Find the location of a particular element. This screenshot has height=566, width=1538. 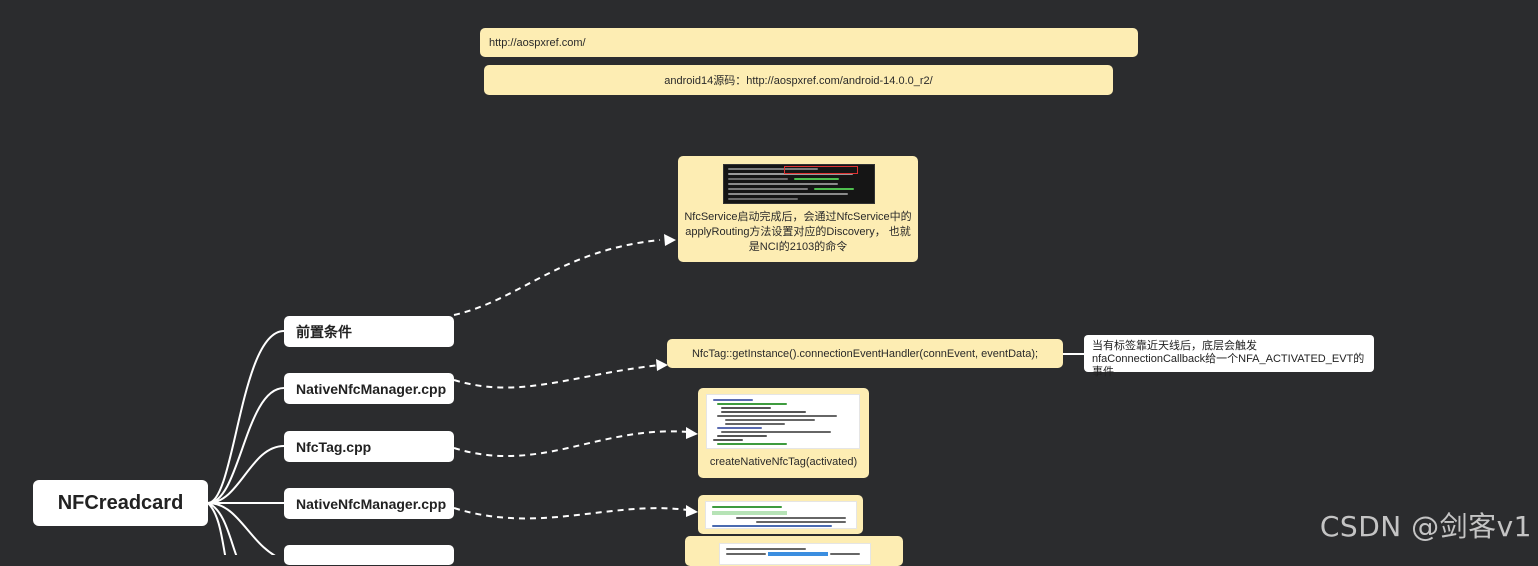

branch-prerequisites: 前置条件 is located at coordinates (369, 331).